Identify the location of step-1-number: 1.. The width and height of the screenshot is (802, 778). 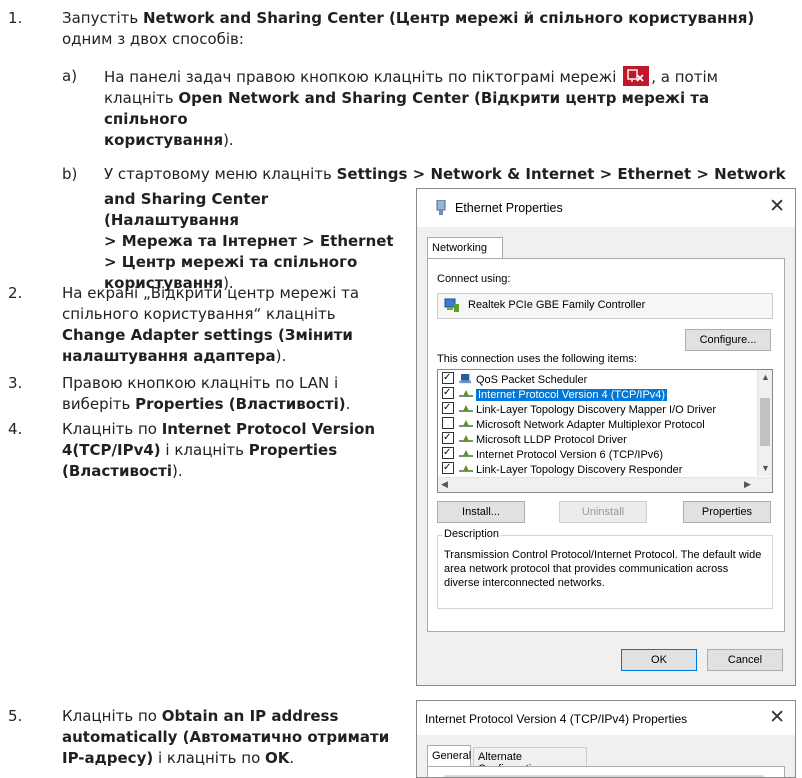
(15, 18).